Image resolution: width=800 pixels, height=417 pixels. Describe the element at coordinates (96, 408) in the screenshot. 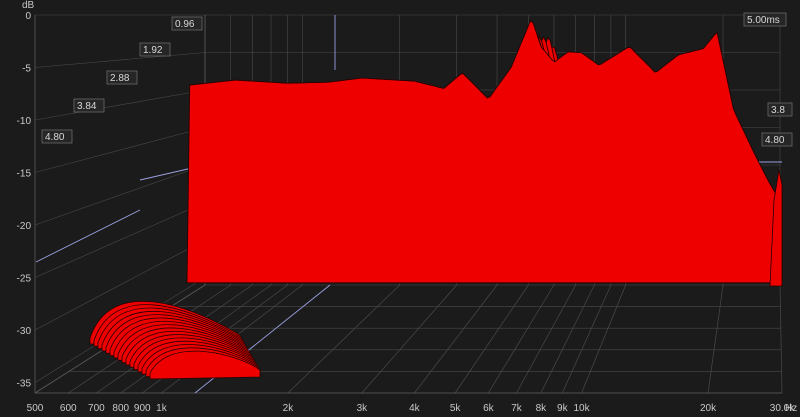

I see `x-tick-label: 700` at that location.